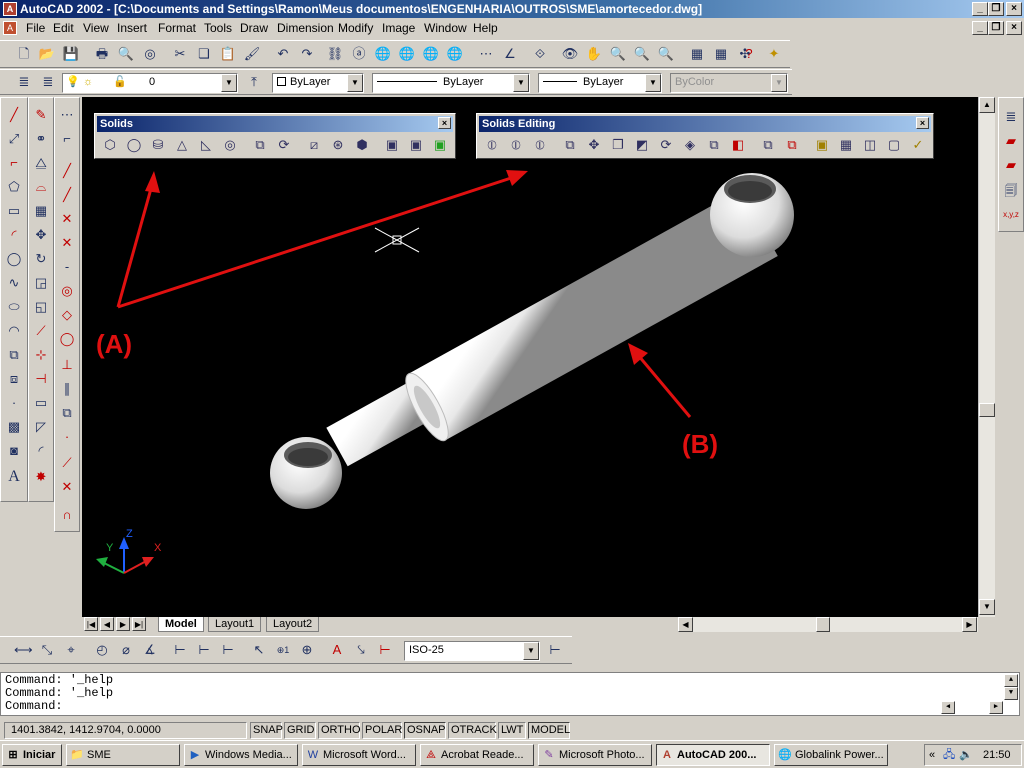 This screenshot has width=1024, height=768. I want to click on menu-modify: Modify, so click(355, 28).